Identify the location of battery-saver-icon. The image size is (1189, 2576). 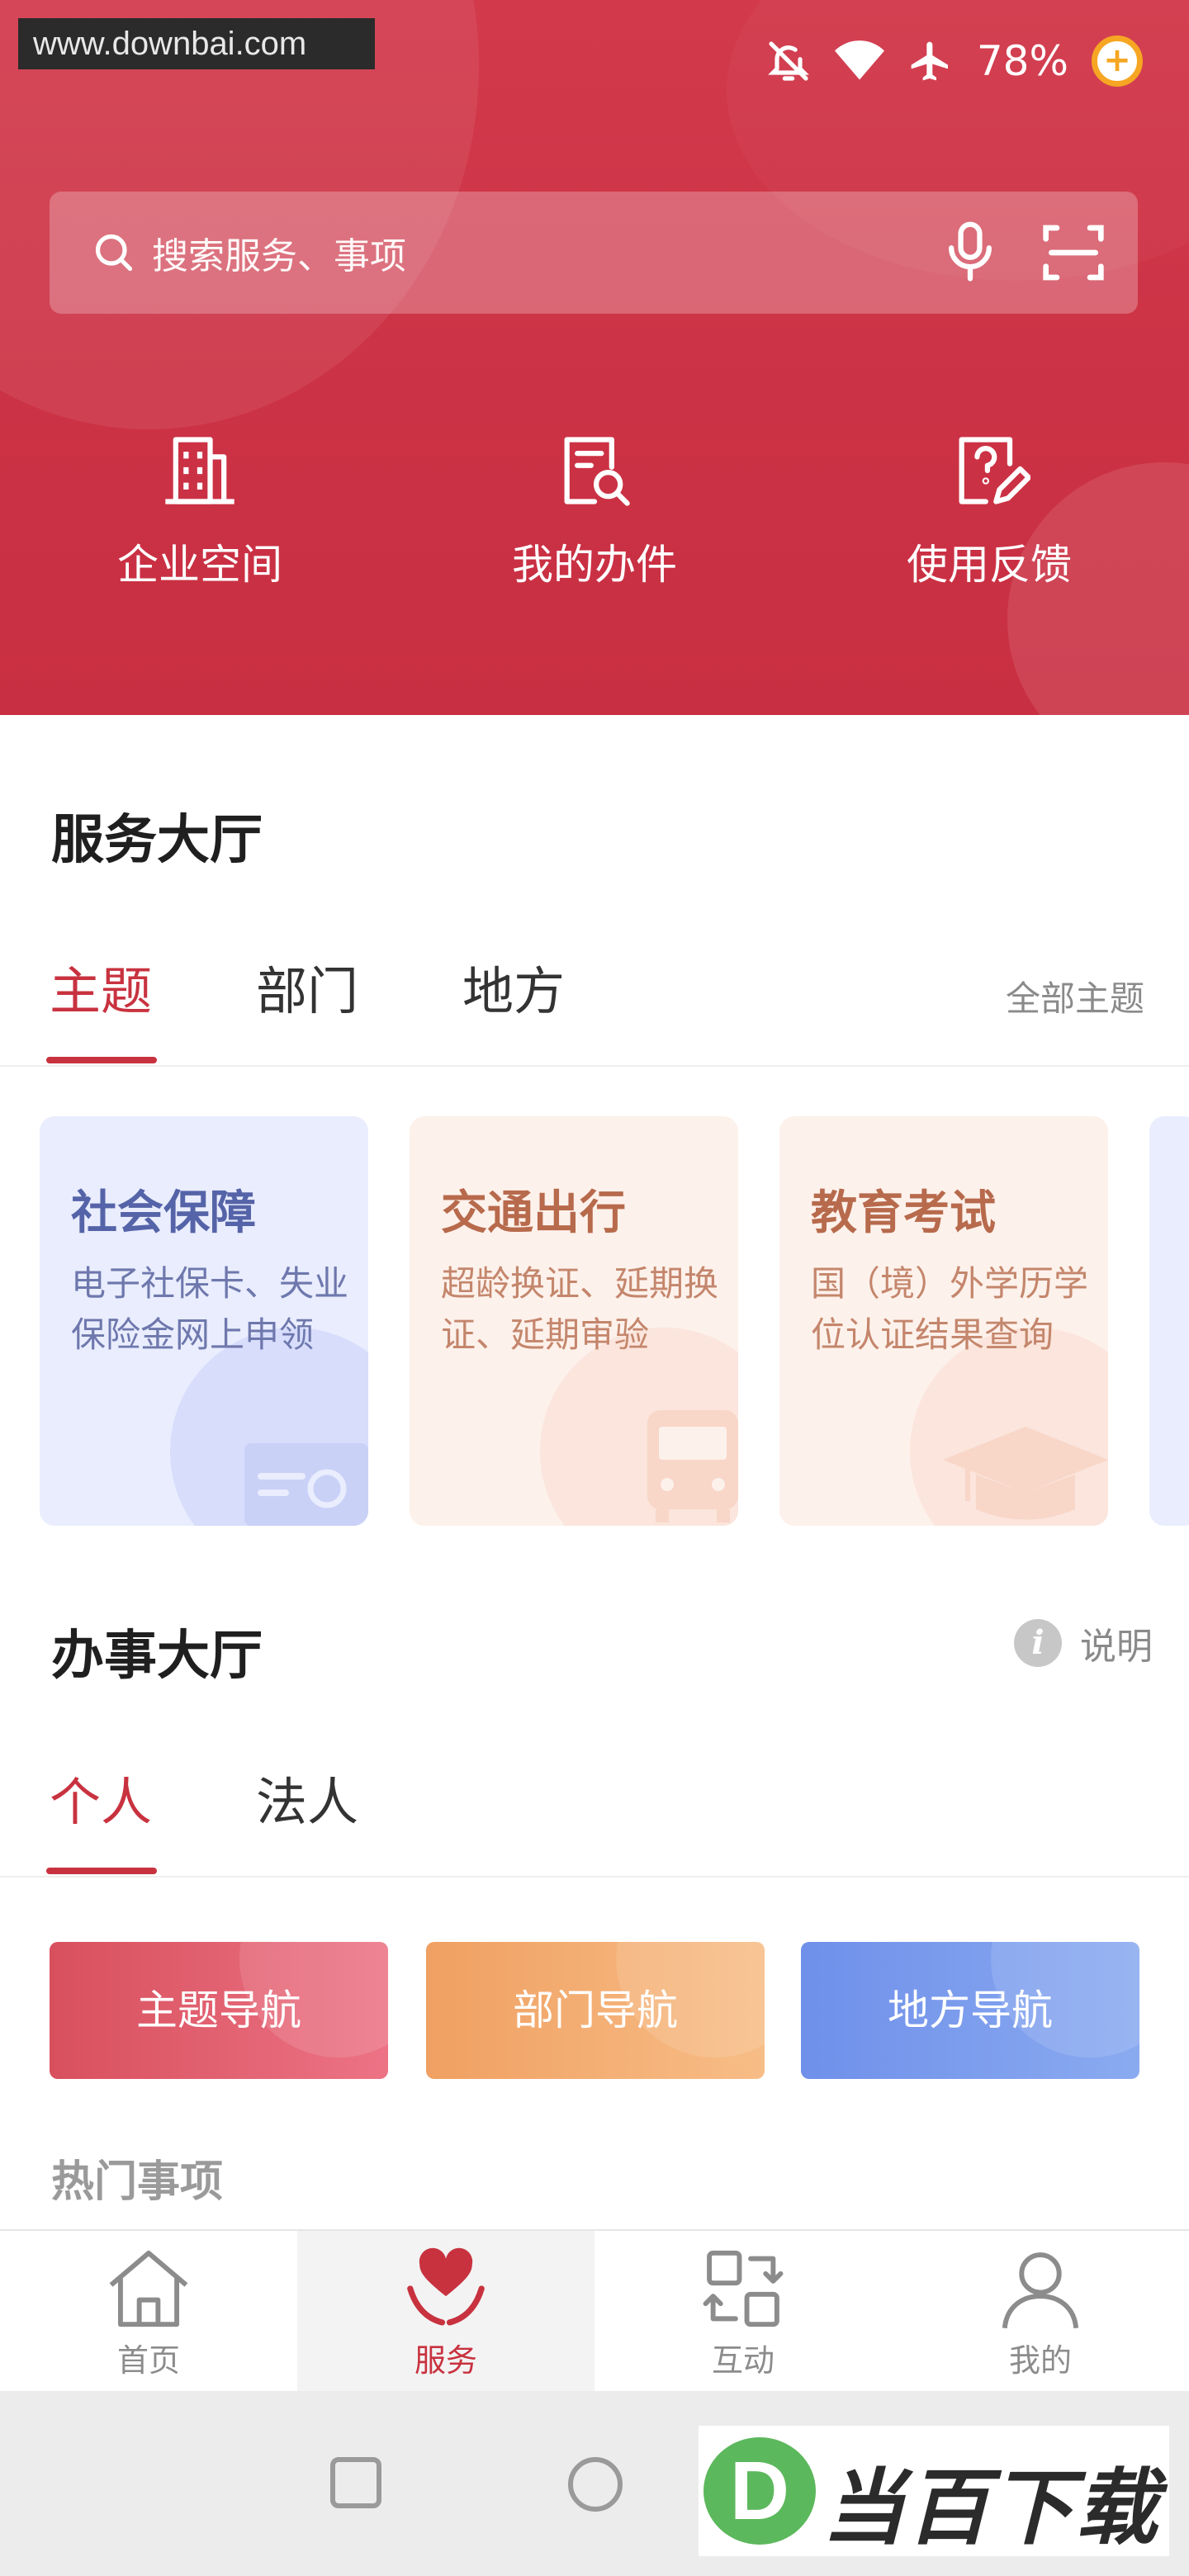
(1117, 61).